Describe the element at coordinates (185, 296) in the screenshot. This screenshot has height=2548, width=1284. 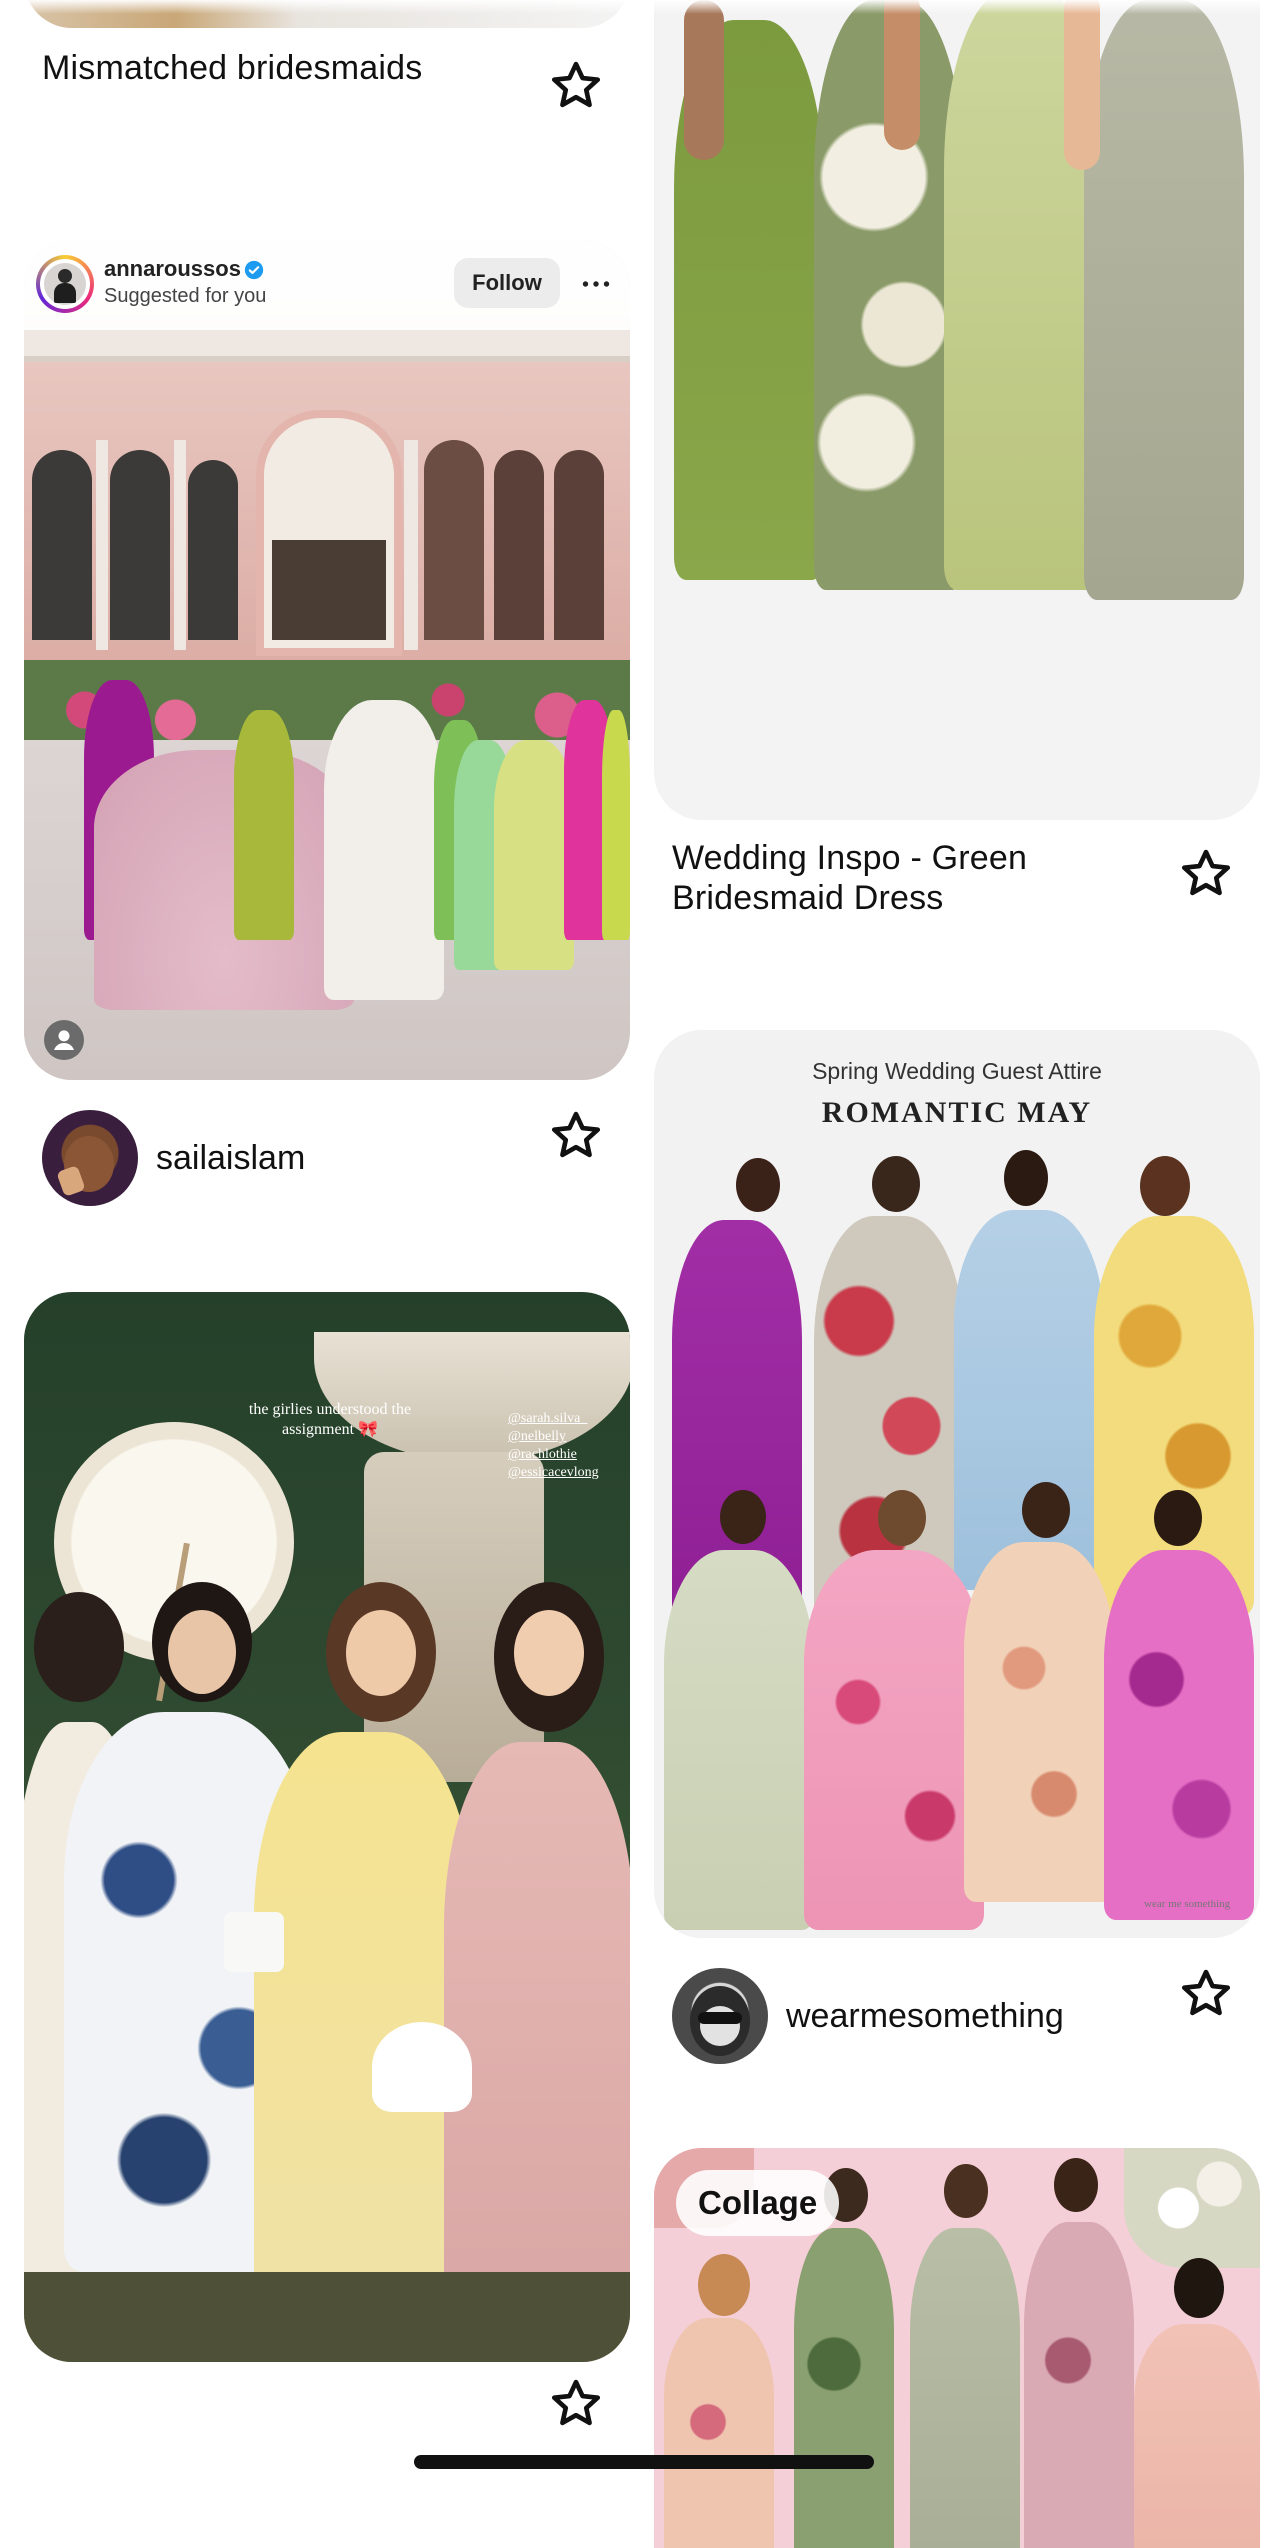
I see `suggested-label: Suggested for you` at that location.